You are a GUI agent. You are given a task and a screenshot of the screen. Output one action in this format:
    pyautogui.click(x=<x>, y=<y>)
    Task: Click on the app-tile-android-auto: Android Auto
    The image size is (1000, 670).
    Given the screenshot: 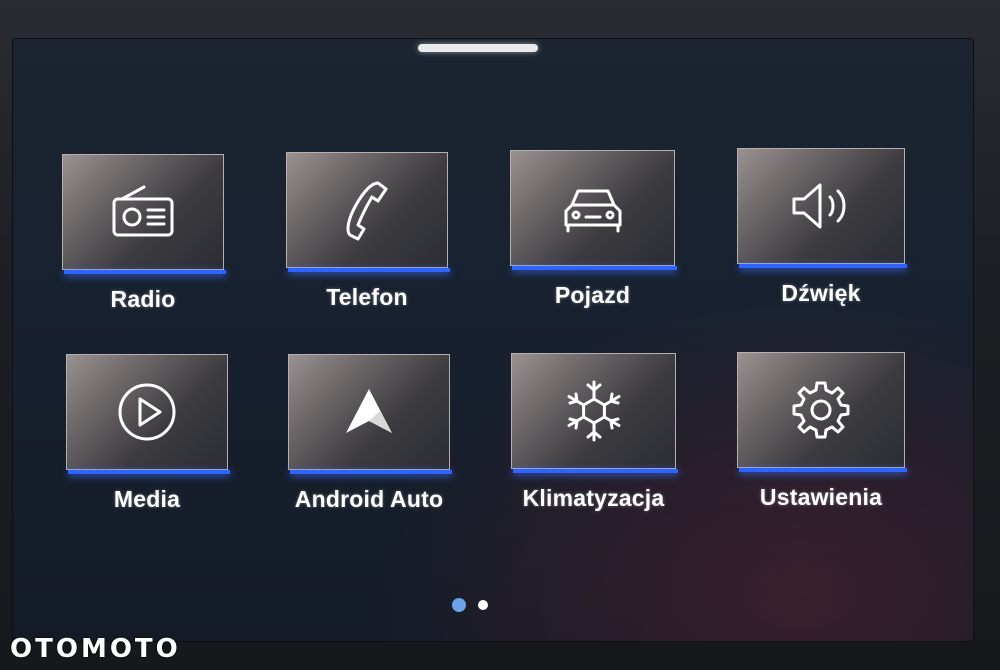 What is the action you would take?
    pyautogui.click(x=370, y=433)
    